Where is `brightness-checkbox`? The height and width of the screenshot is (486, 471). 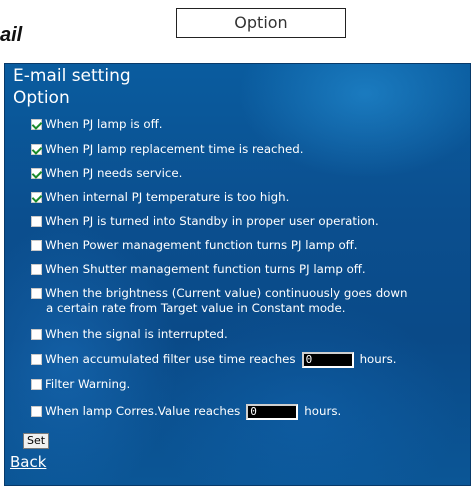 brightness-checkbox is located at coordinates (36, 293).